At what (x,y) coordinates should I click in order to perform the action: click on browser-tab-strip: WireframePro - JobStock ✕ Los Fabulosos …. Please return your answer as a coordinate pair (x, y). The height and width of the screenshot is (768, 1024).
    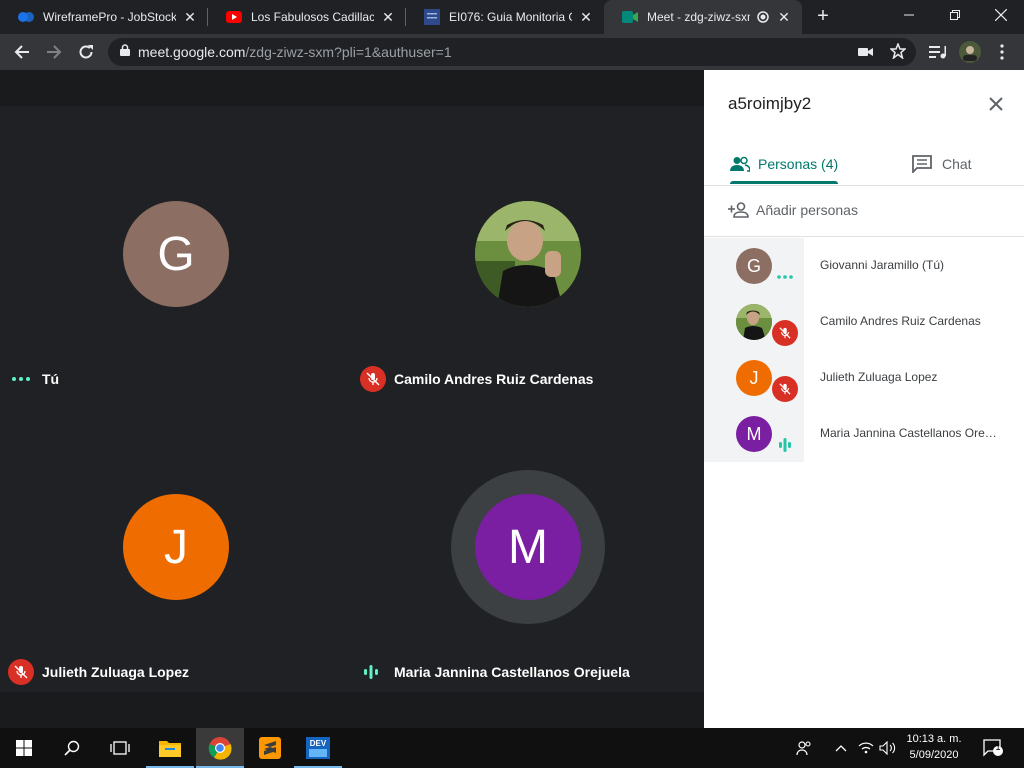
    Looking at the image, I should click on (512, 17).